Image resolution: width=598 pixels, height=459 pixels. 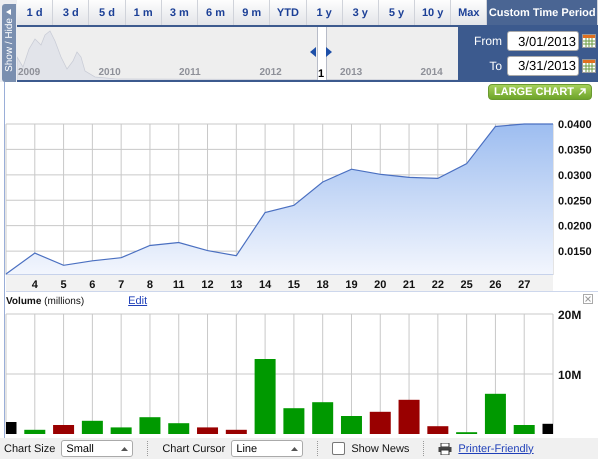 What do you see at coordinates (380, 448) in the screenshot?
I see `show-news-label: Show News` at bounding box center [380, 448].